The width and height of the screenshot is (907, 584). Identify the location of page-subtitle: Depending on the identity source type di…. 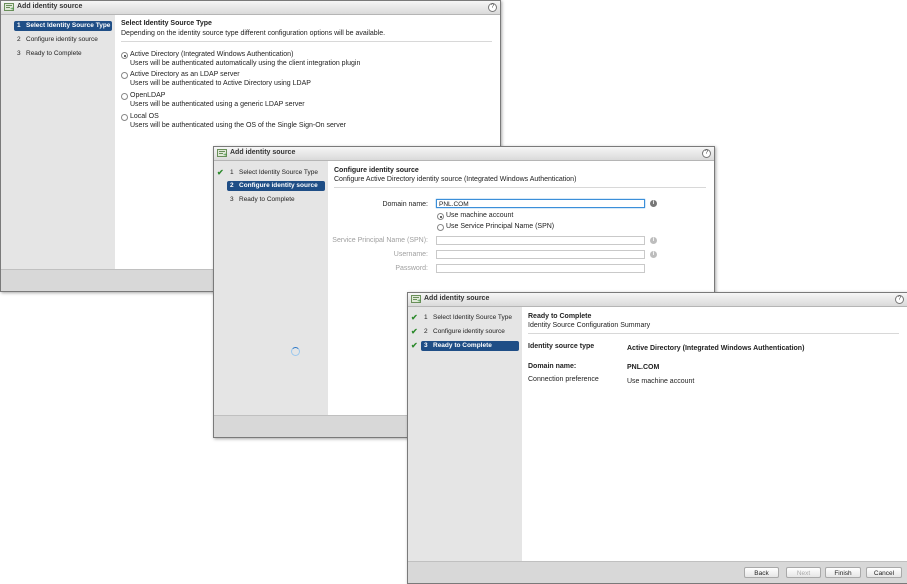
(253, 33).